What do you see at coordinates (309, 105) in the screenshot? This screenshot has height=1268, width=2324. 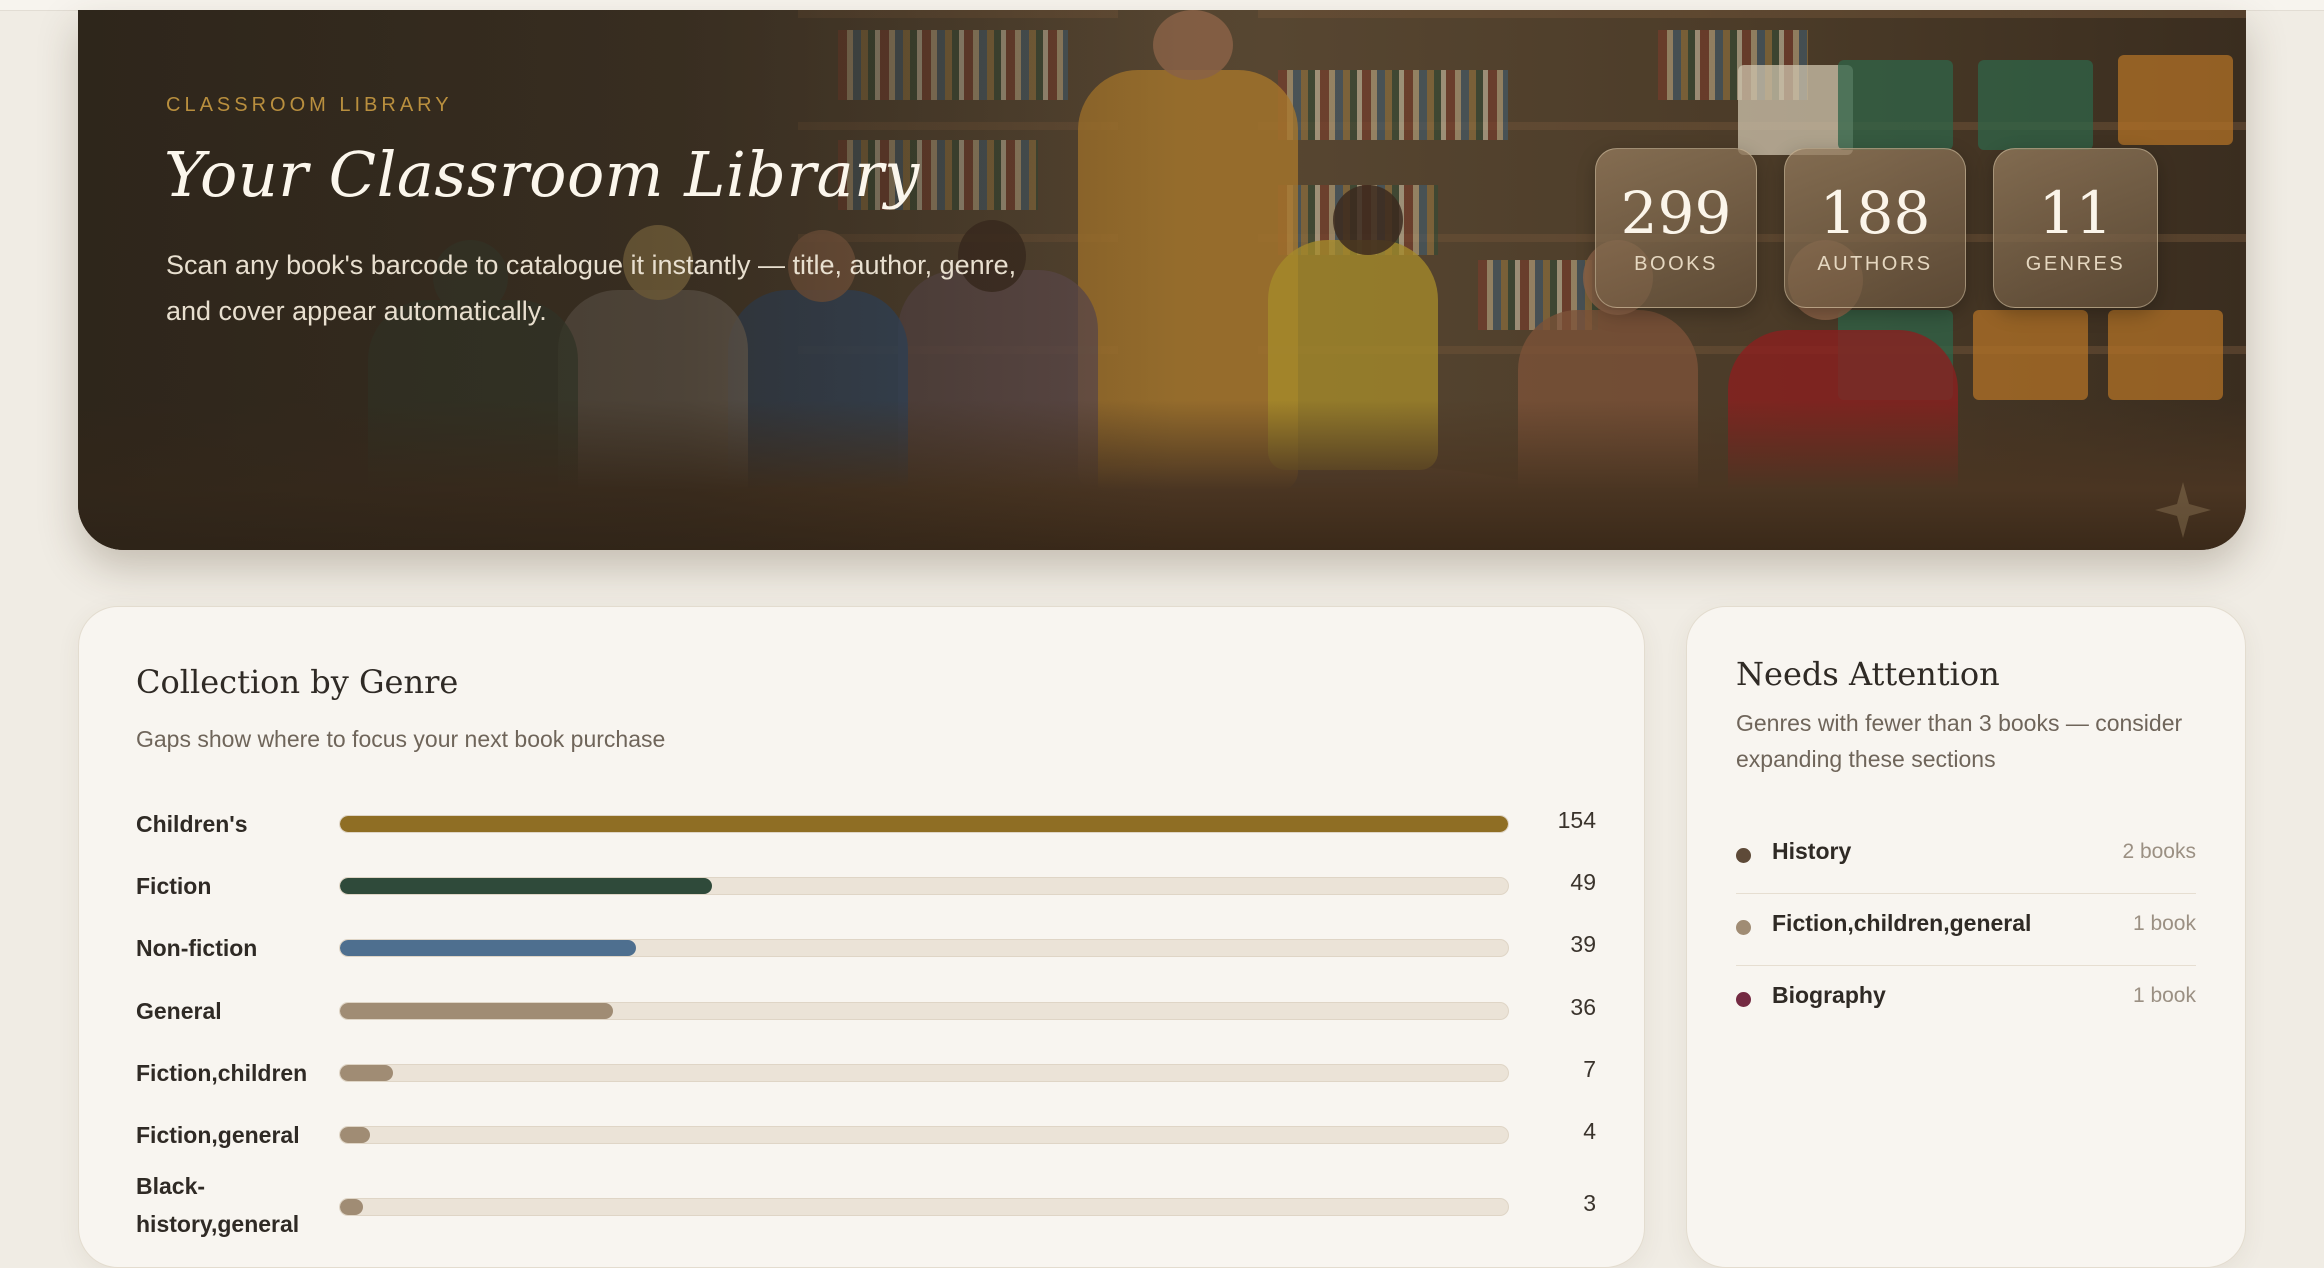 I see `hero-eyebrow: CLASSROOM LIBRARY` at bounding box center [309, 105].